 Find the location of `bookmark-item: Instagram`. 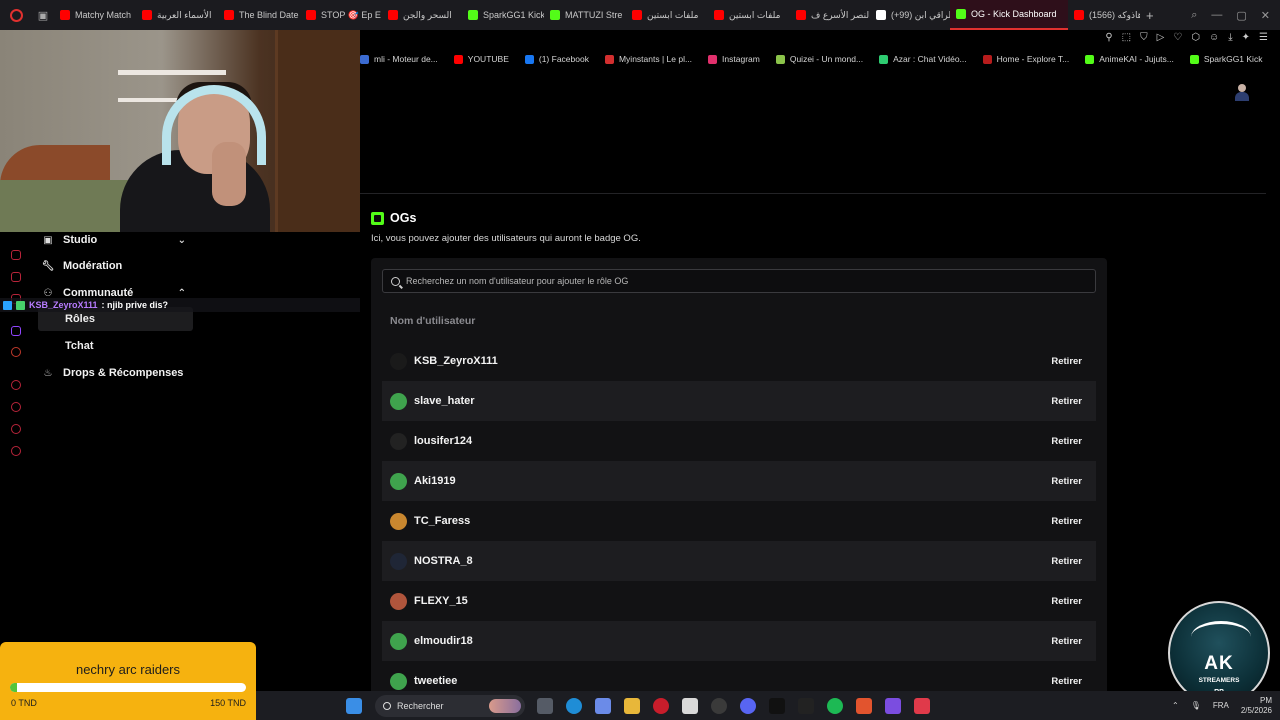

bookmark-item: Instagram is located at coordinates (734, 59).